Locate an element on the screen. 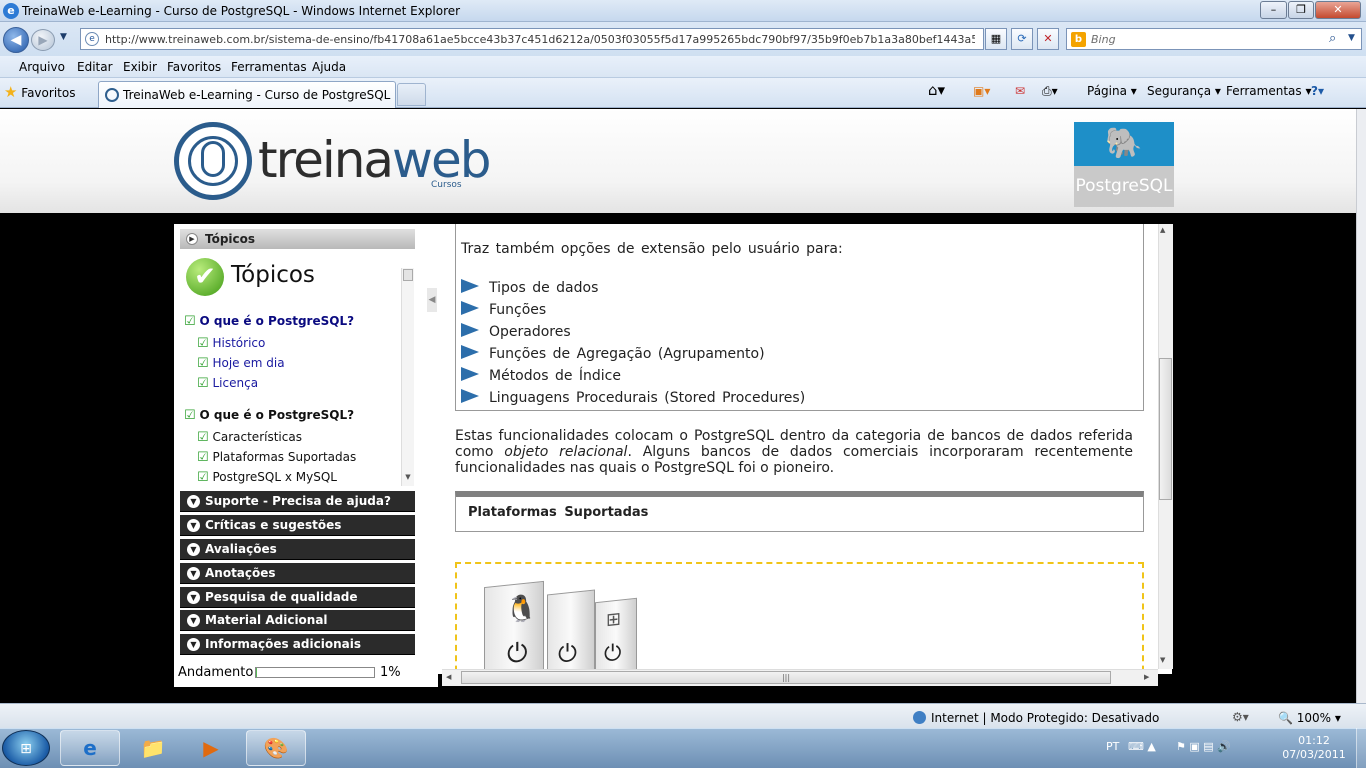 The width and height of the screenshot is (1366, 768). chevron-down-icon: ▼ is located at coordinates (193, 620).